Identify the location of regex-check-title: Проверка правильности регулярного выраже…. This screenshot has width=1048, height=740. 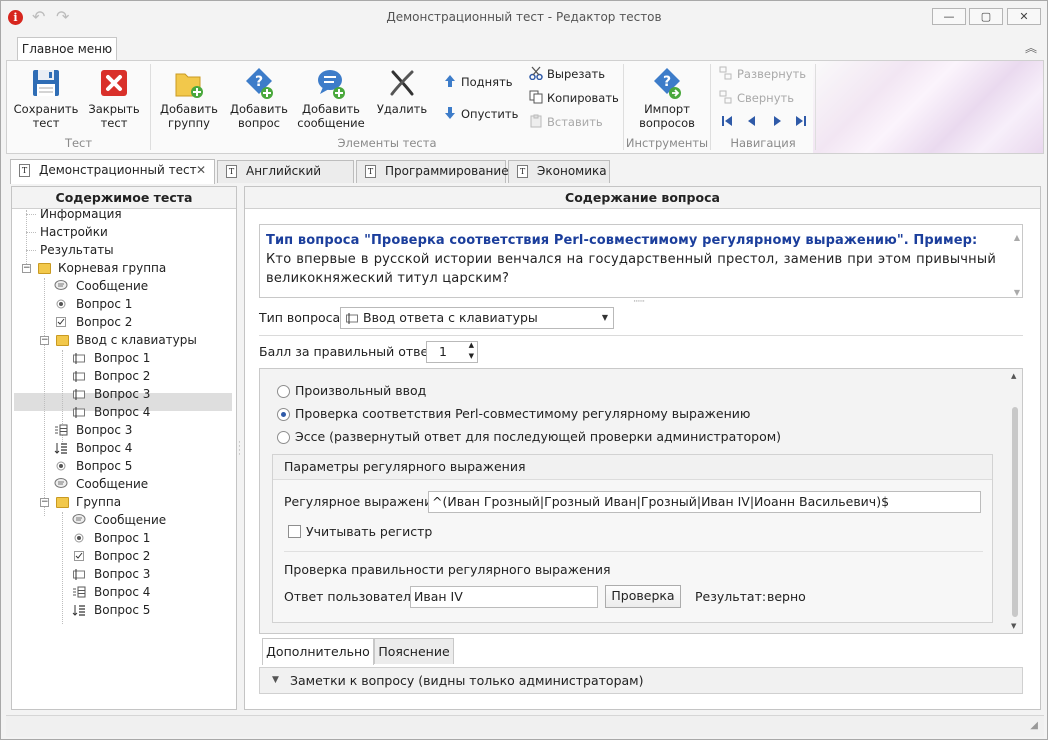
(447, 569).